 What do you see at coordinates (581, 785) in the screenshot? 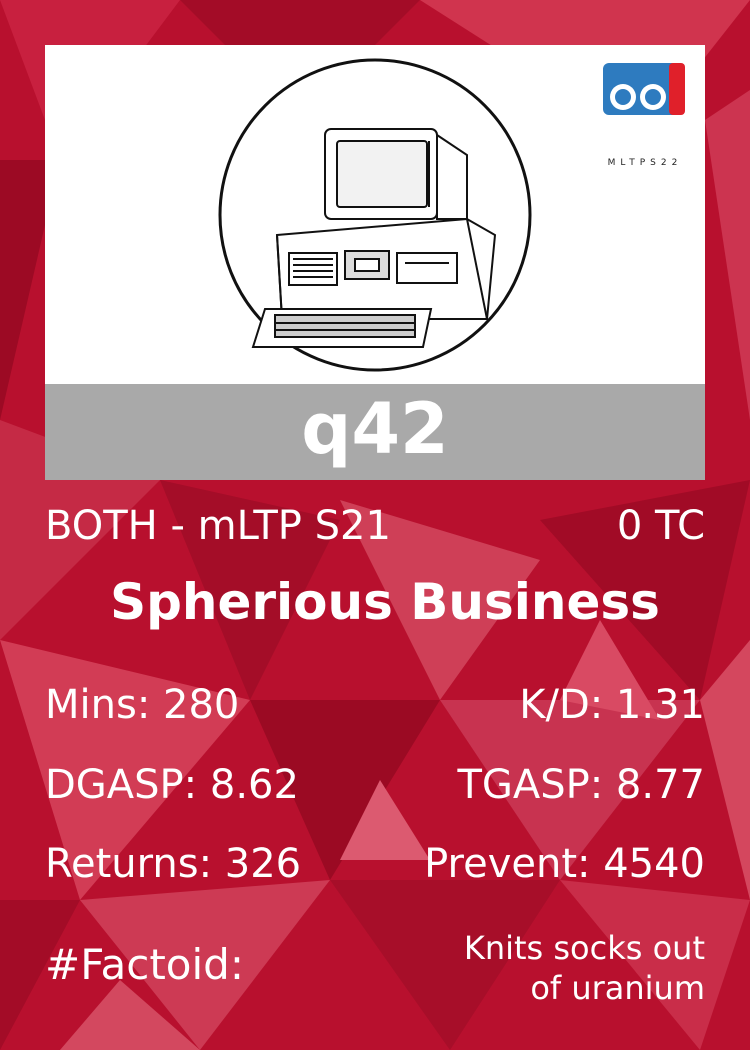
I see `stat-tgasp: TGASP: 8.77` at bounding box center [581, 785].